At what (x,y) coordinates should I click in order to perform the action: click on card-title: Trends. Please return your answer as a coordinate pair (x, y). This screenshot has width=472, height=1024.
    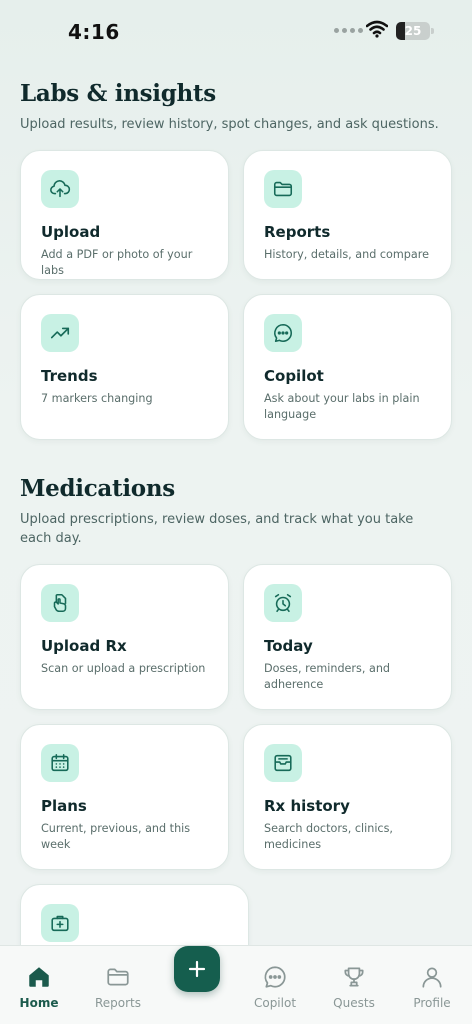
    Looking at the image, I should click on (69, 376).